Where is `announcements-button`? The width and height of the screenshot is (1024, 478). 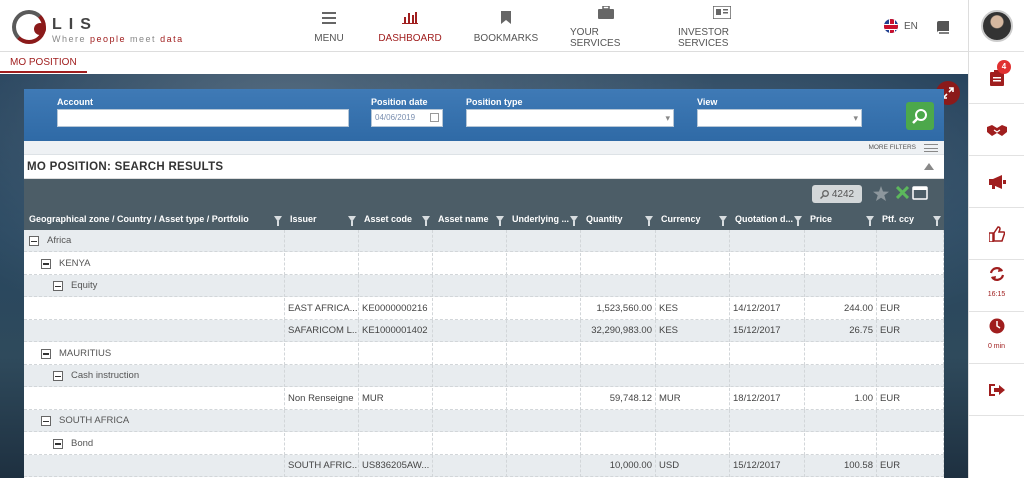
announcements-button is located at coordinates (996, 182).